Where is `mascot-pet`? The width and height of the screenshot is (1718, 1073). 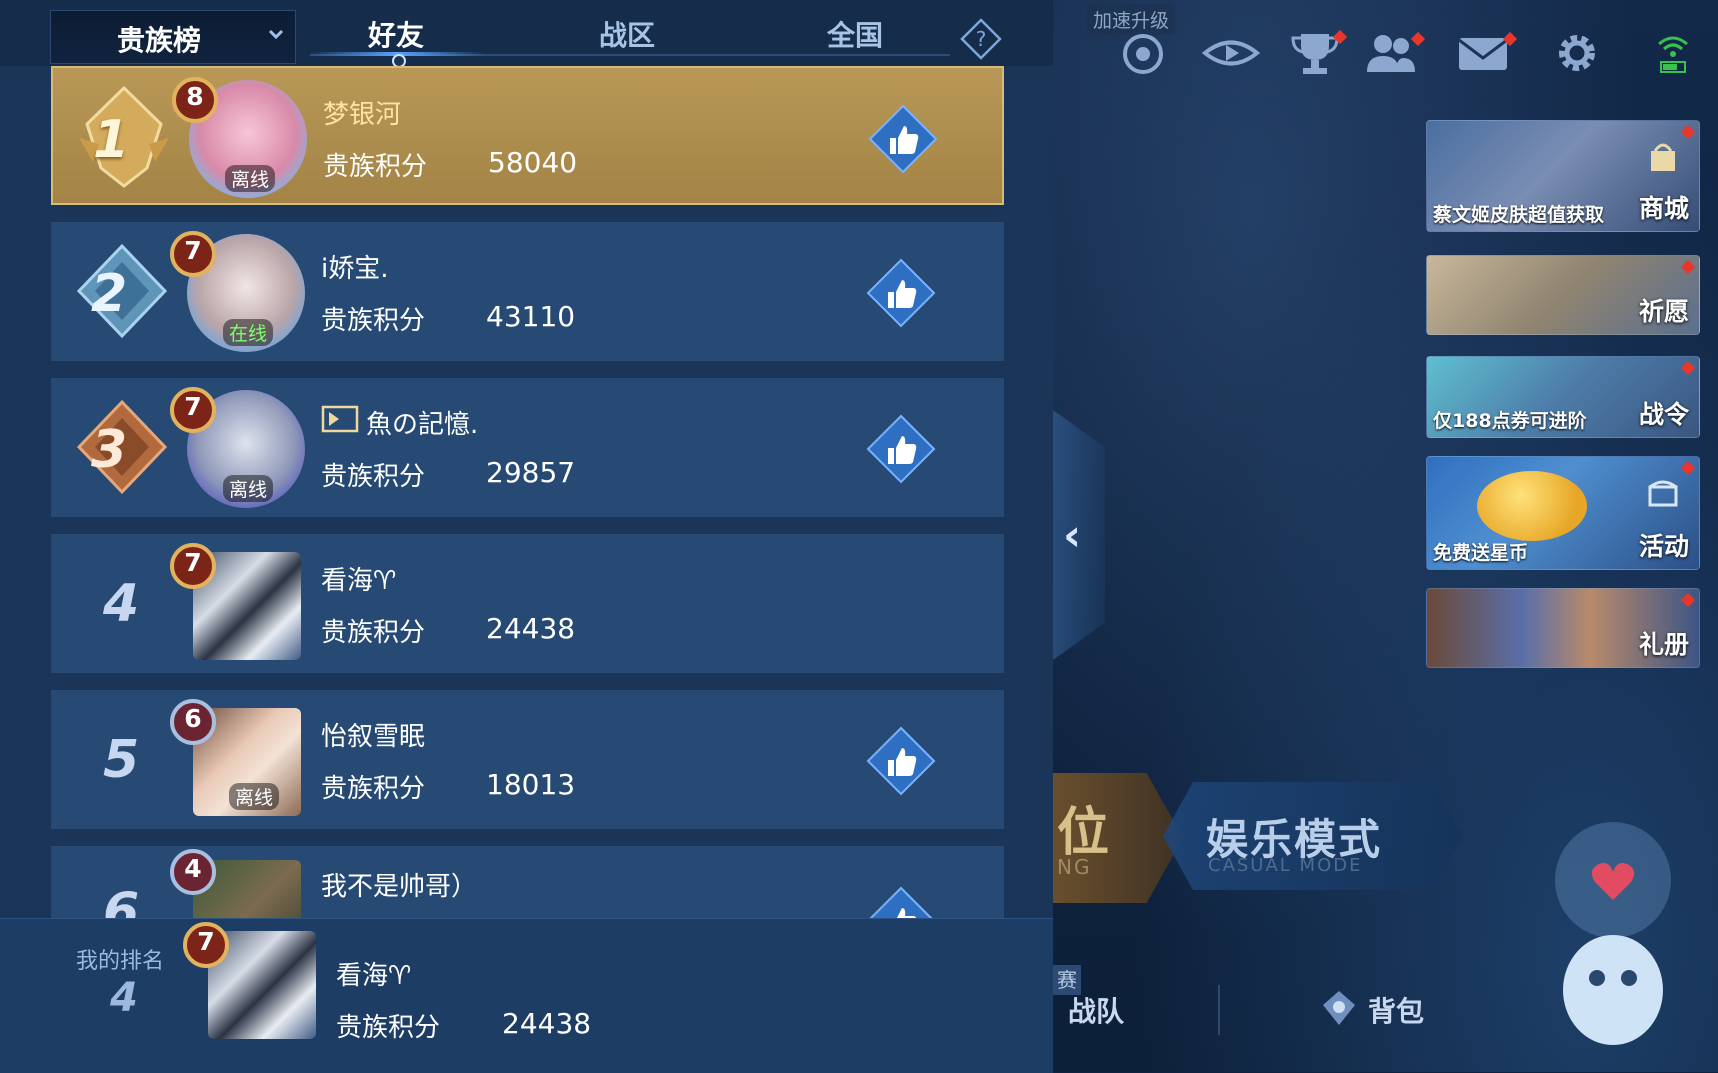 mascot-pet is located at coordinates (1603, 935).